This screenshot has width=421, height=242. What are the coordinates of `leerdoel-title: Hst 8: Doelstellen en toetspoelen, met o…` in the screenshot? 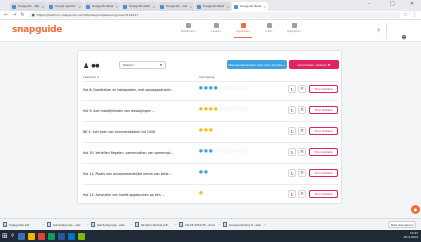 It's located at (128, 90).